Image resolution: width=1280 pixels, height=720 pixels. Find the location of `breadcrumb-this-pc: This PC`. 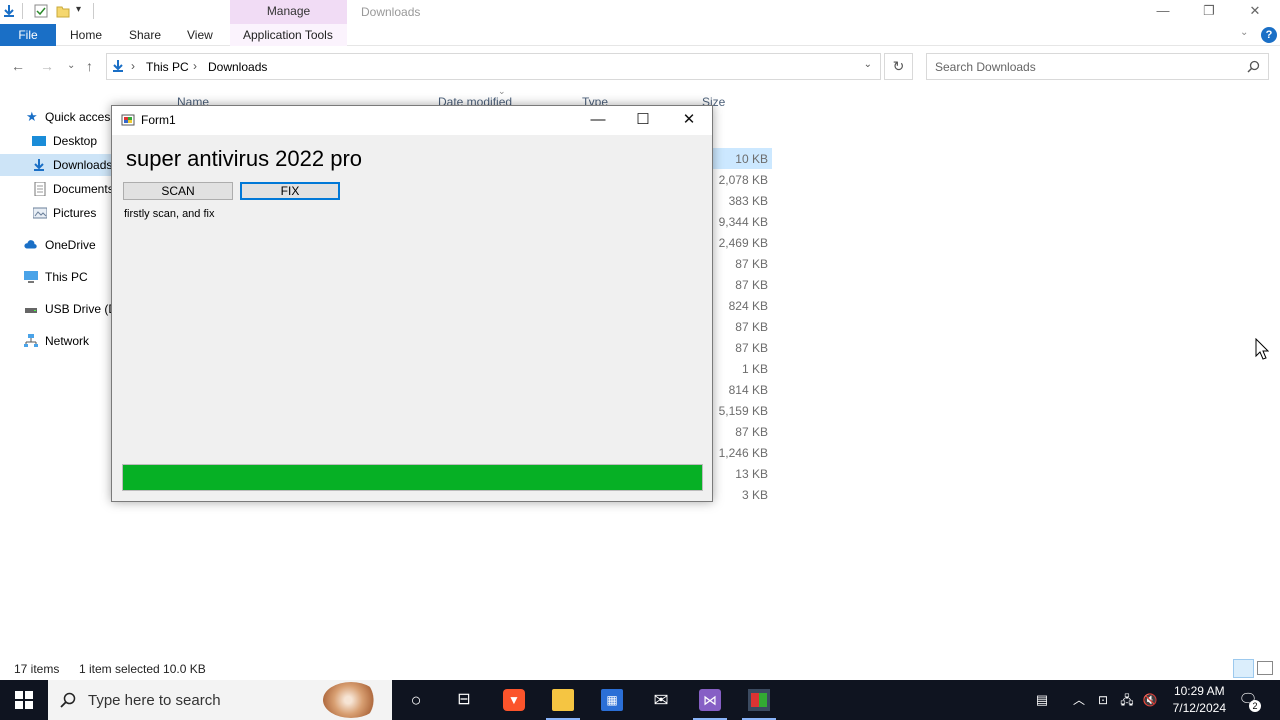

breadcrumb-this-pc: This PC is located at coordinates (167, 67).